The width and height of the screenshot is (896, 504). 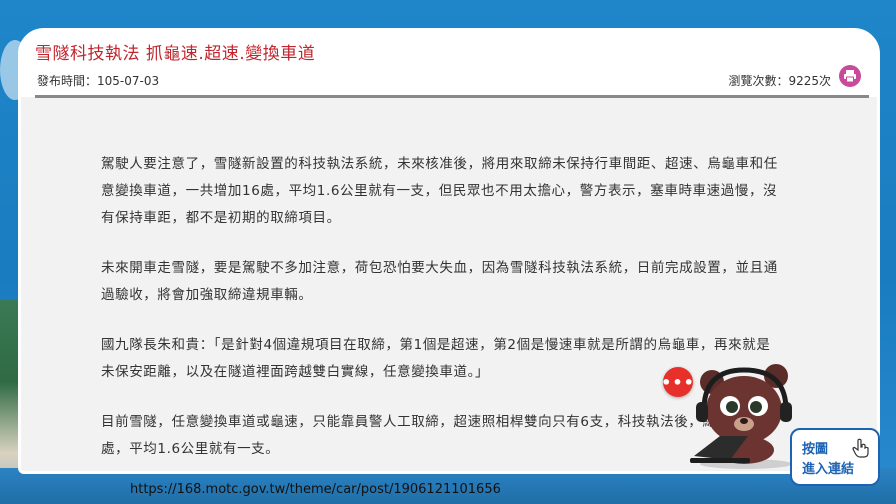 I want to click on chat-button: •••, so click(x=677, y=382).